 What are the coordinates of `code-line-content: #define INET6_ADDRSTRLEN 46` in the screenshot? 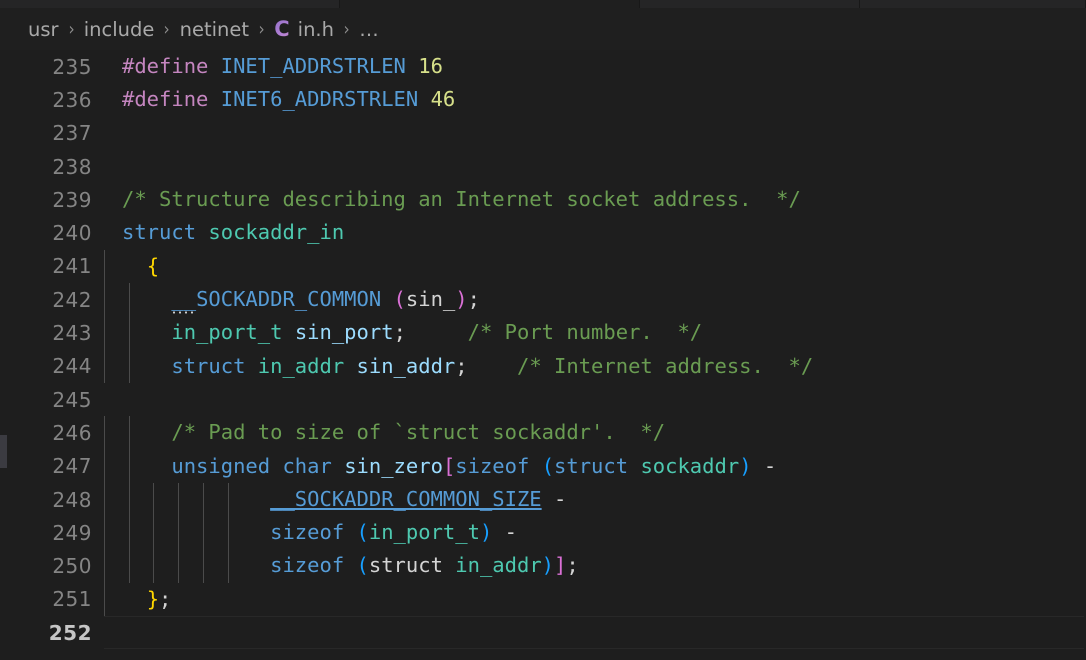 It's located at (589, 99).